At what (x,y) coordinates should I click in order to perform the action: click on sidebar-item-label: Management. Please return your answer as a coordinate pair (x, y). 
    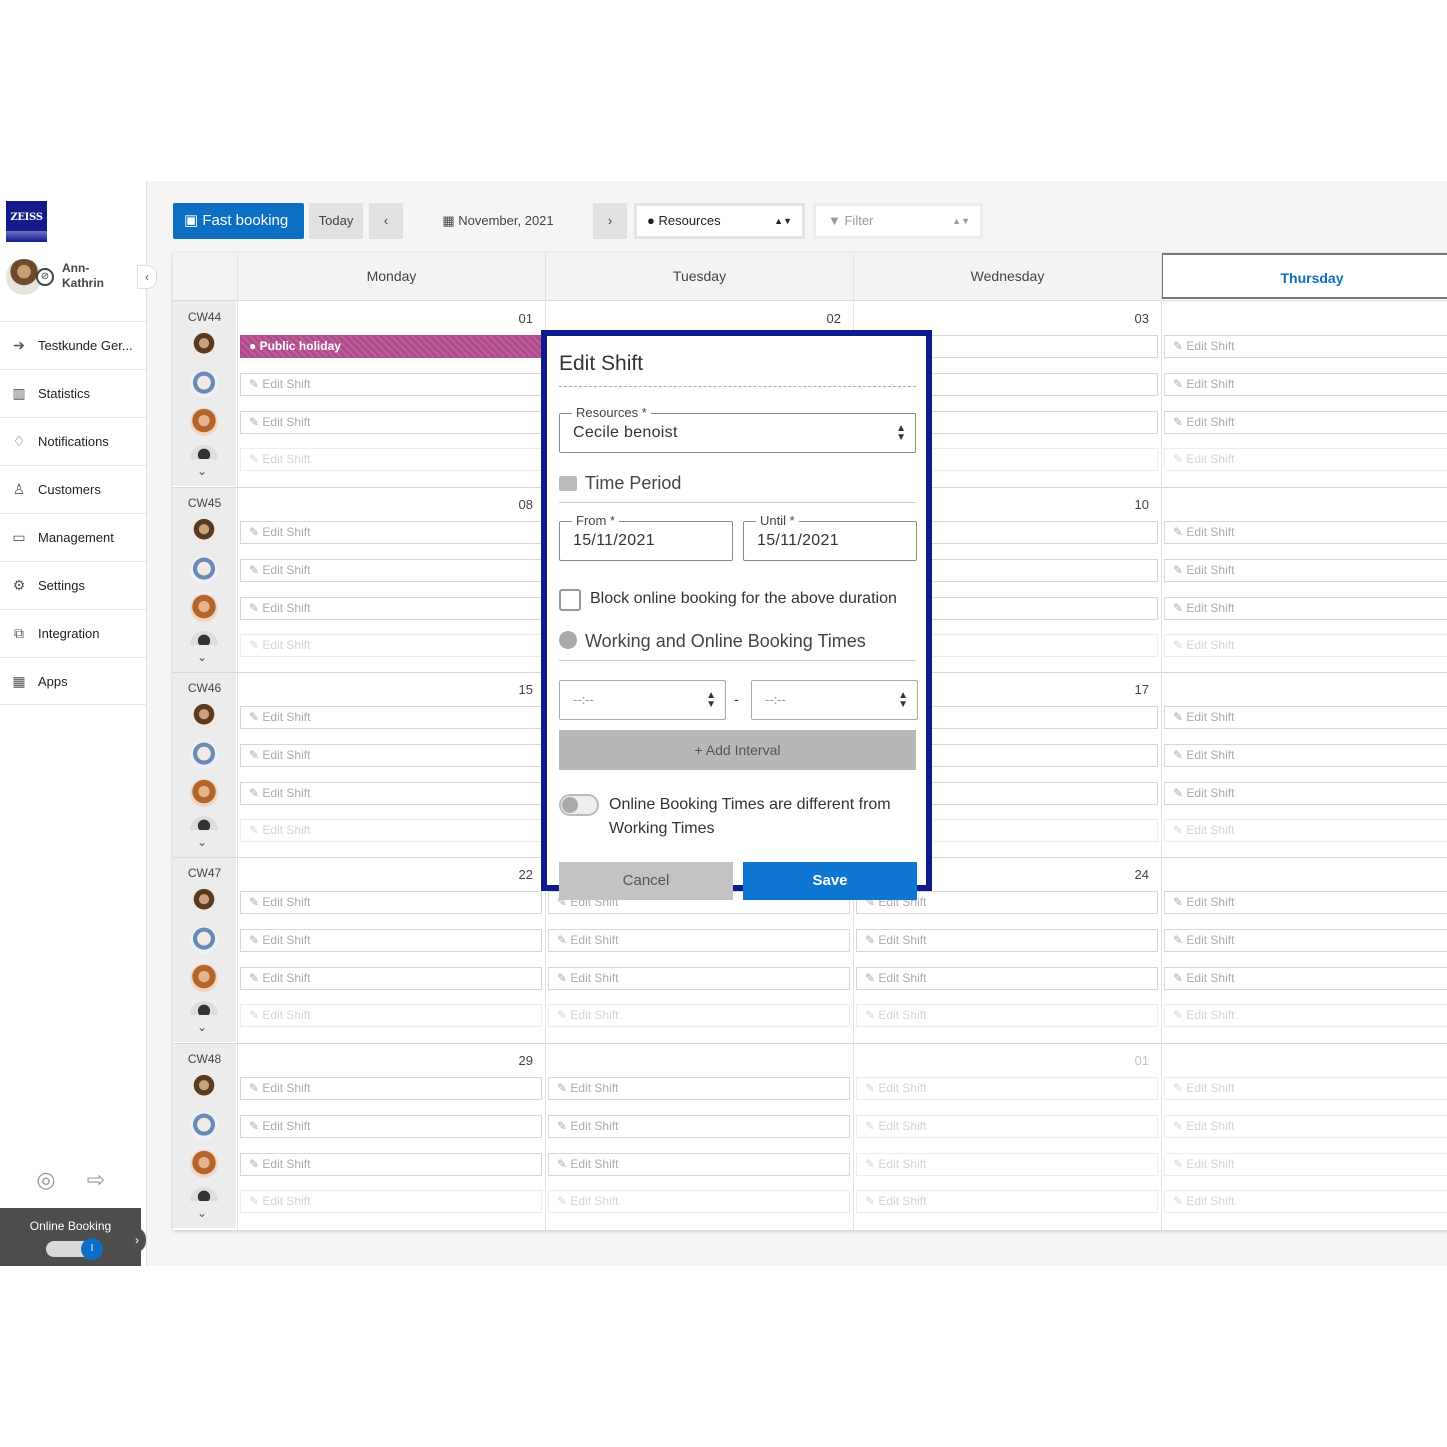
    Looking at the image, I should click on (76, 537).